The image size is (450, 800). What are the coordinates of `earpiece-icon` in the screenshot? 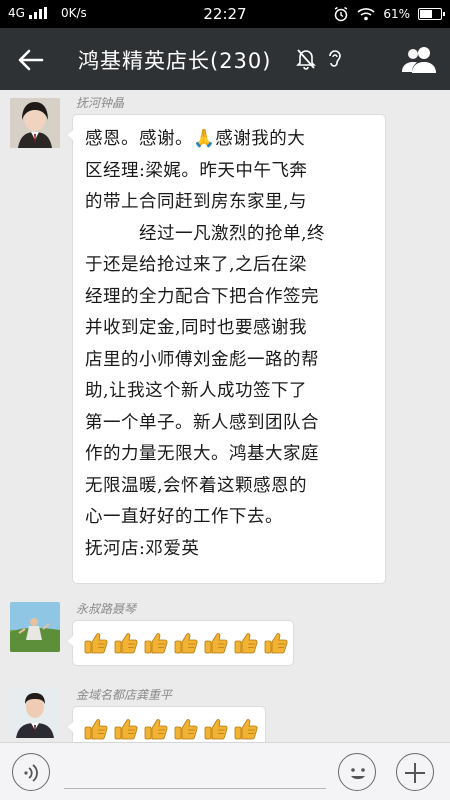 It's located at (335, 58).